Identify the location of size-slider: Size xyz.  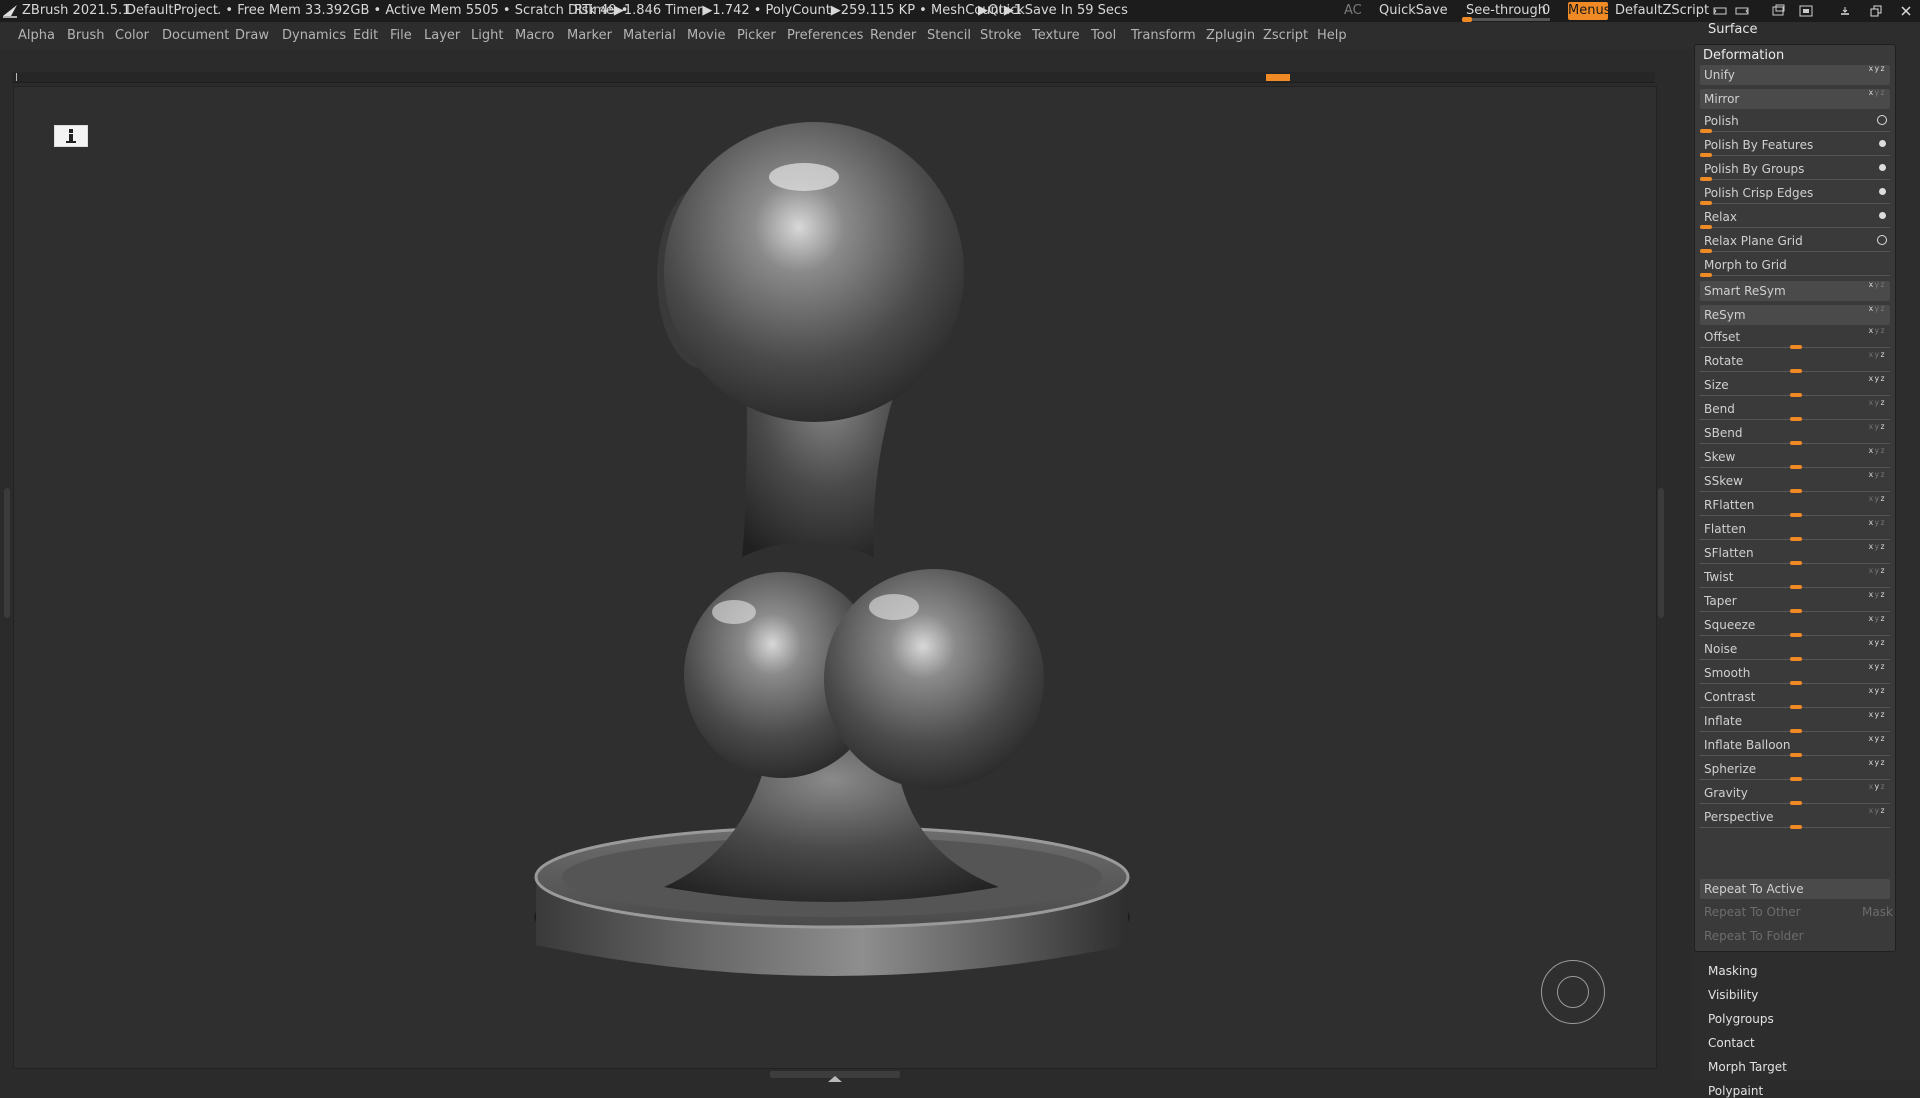
(1795, 385).